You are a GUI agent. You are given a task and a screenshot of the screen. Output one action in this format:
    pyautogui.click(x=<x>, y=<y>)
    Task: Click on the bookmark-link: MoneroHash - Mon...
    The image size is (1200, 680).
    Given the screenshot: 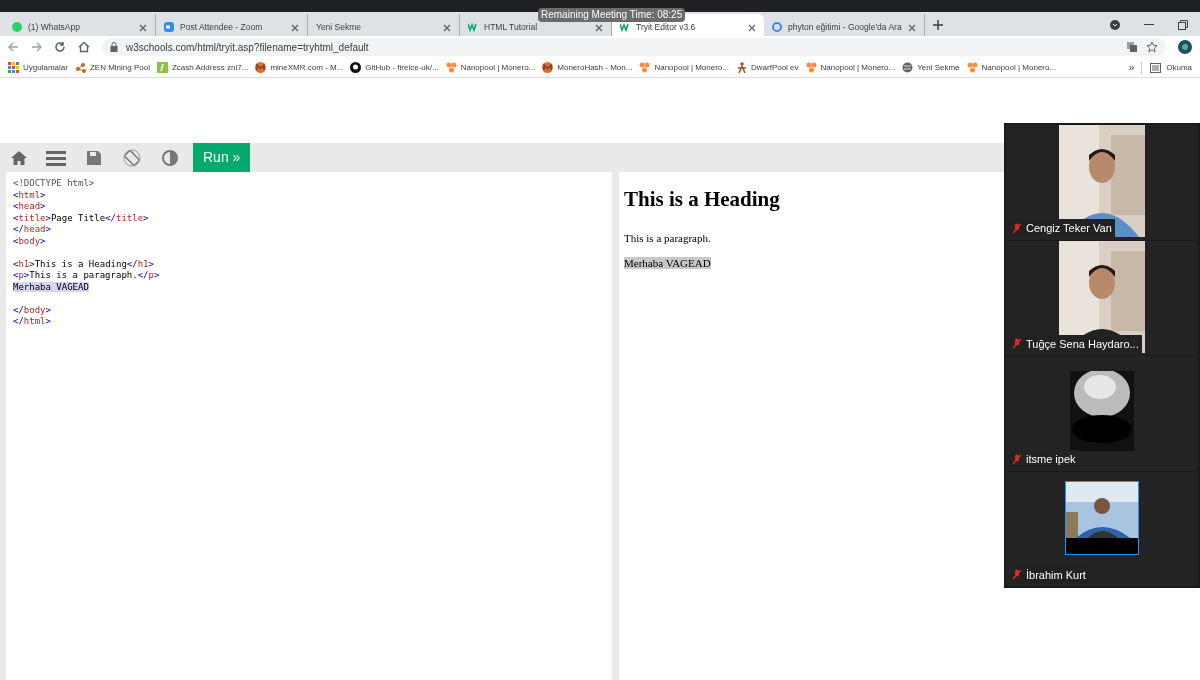 What is the action you would take?
    pyautogui.click(x=595, y=67)
    